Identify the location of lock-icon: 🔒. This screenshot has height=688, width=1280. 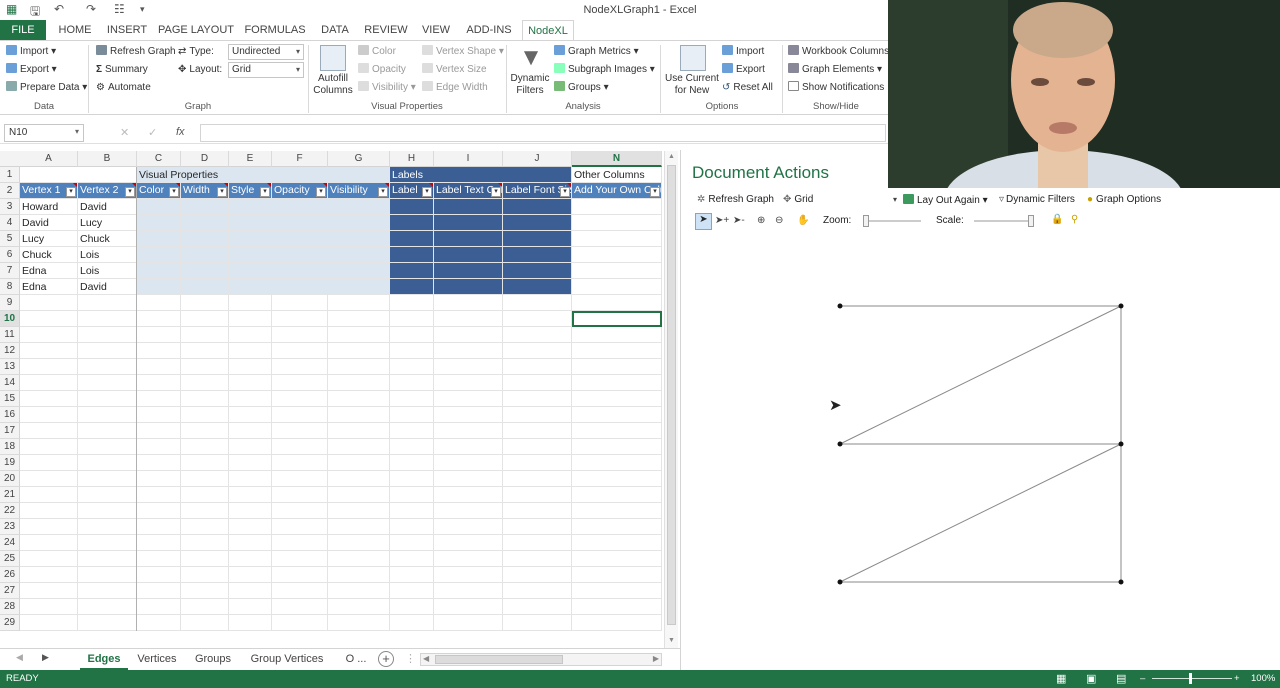
(1057, 219).